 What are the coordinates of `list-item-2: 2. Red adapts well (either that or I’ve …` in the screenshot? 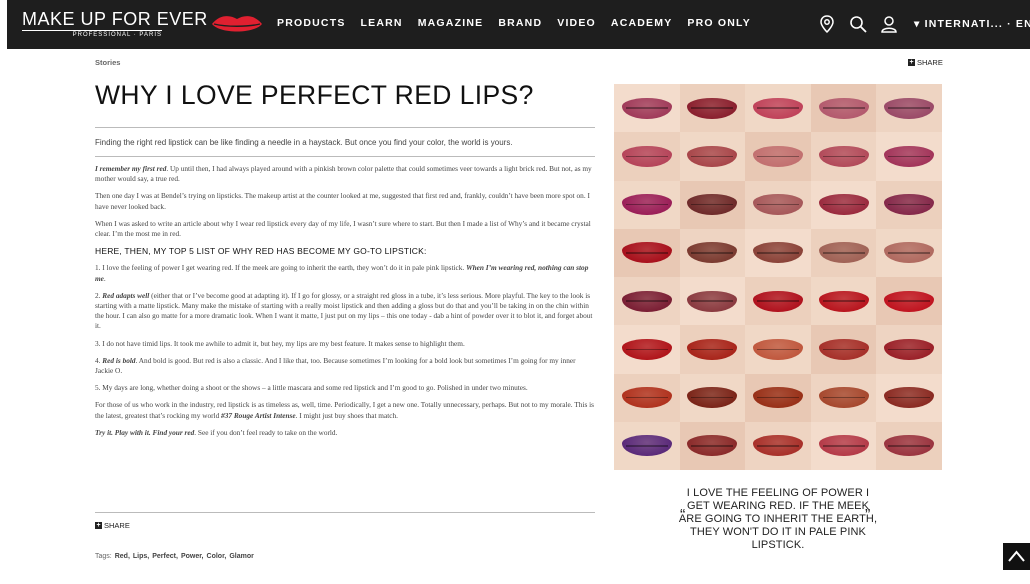 It's located at (344, 310).